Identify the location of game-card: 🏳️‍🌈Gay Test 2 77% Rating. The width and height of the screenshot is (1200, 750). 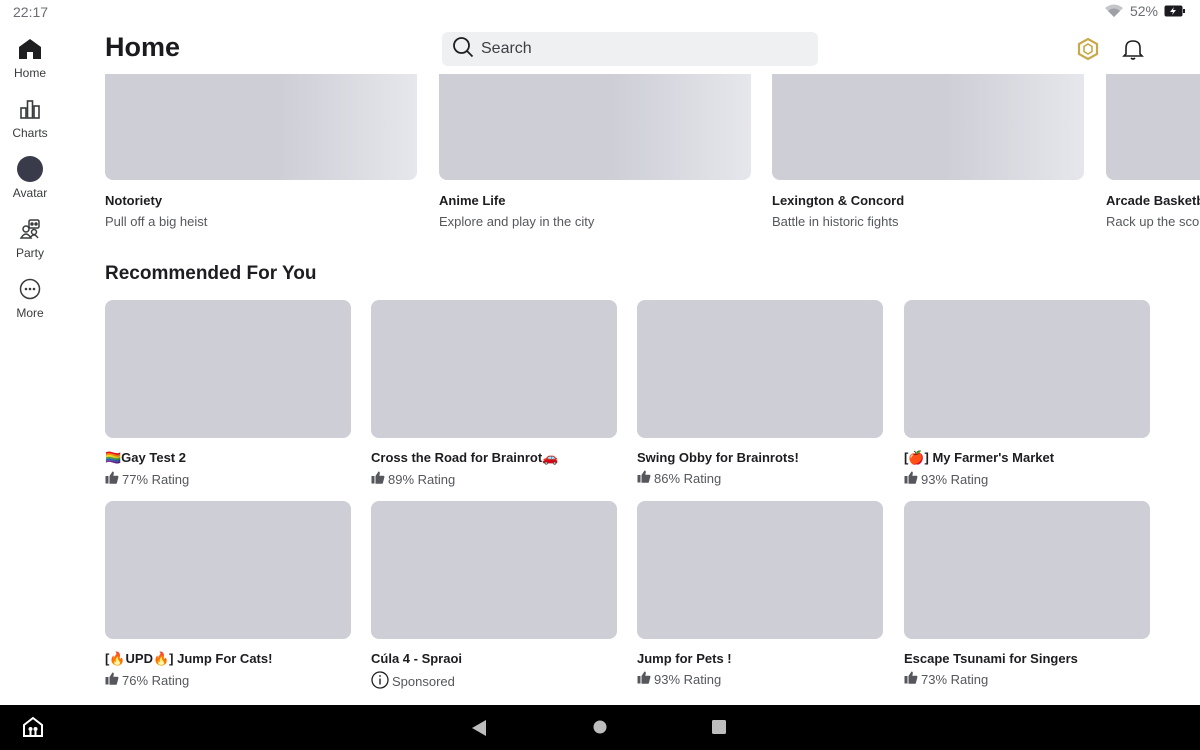
(228, 393).